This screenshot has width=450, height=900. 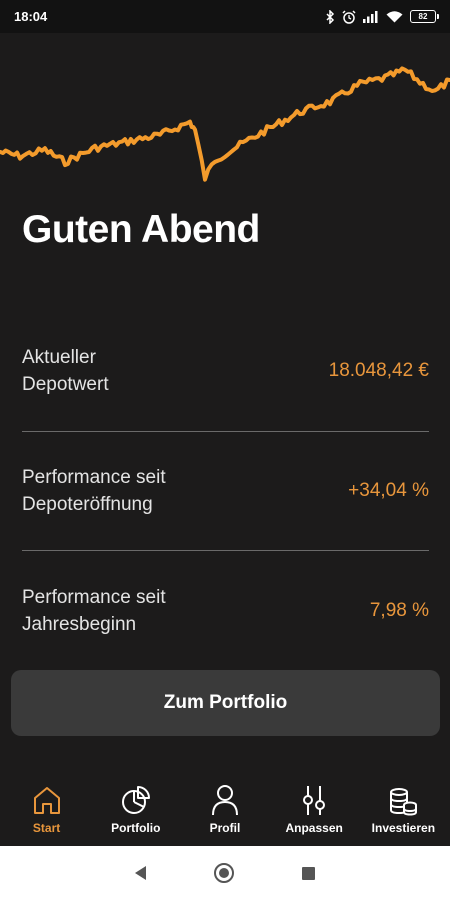 I want to click on nav-item-investieren: Investieren, so click(x=403, y=809).